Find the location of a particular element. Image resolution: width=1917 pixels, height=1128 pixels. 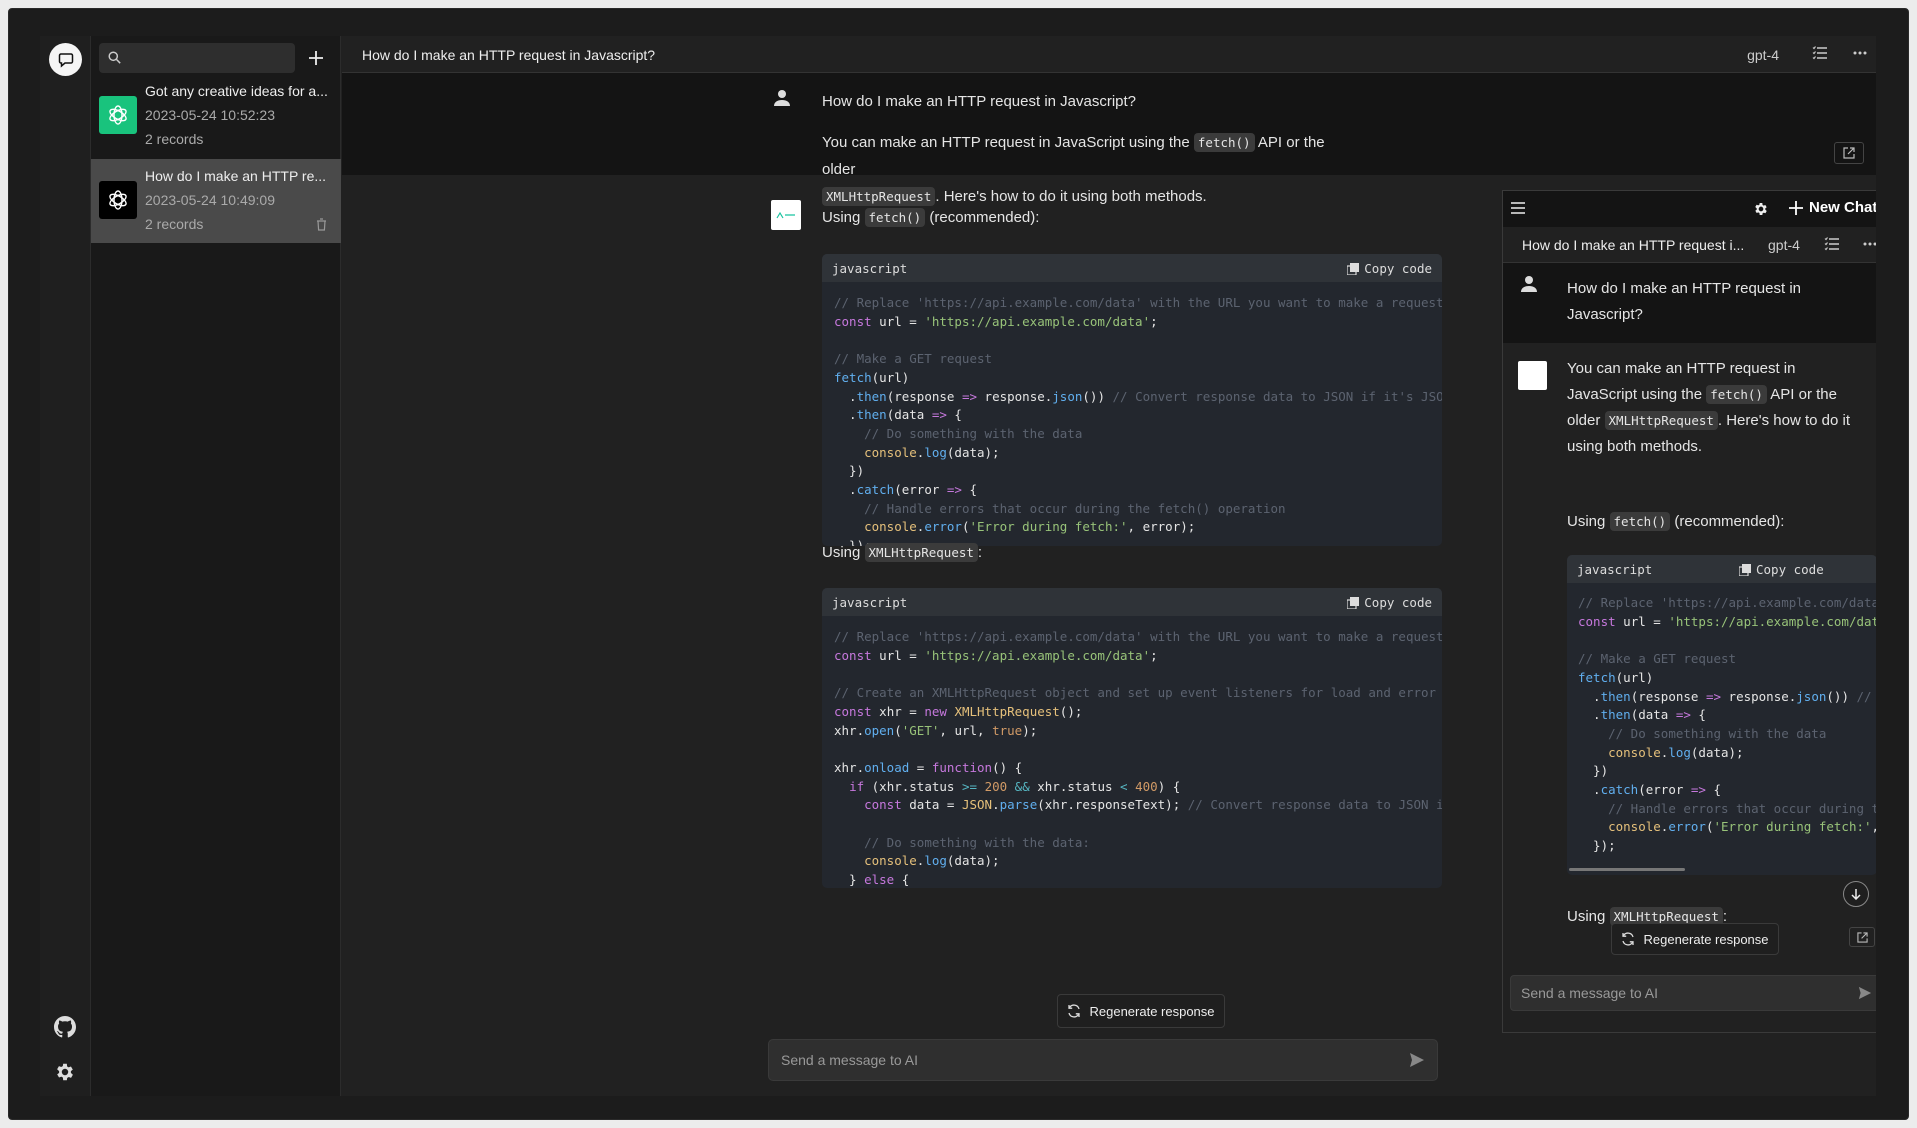

search-input is located at coordinates (209, 58).